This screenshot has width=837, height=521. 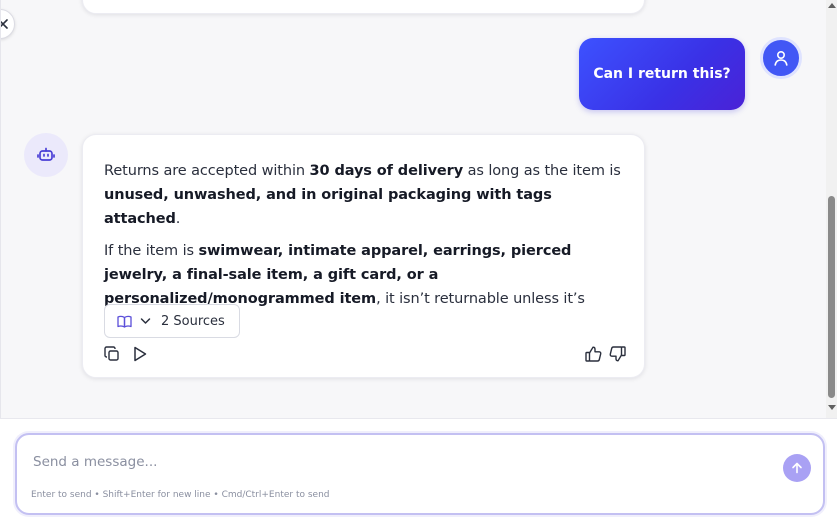 I want to click on message-input, so click(x=383, y=462).